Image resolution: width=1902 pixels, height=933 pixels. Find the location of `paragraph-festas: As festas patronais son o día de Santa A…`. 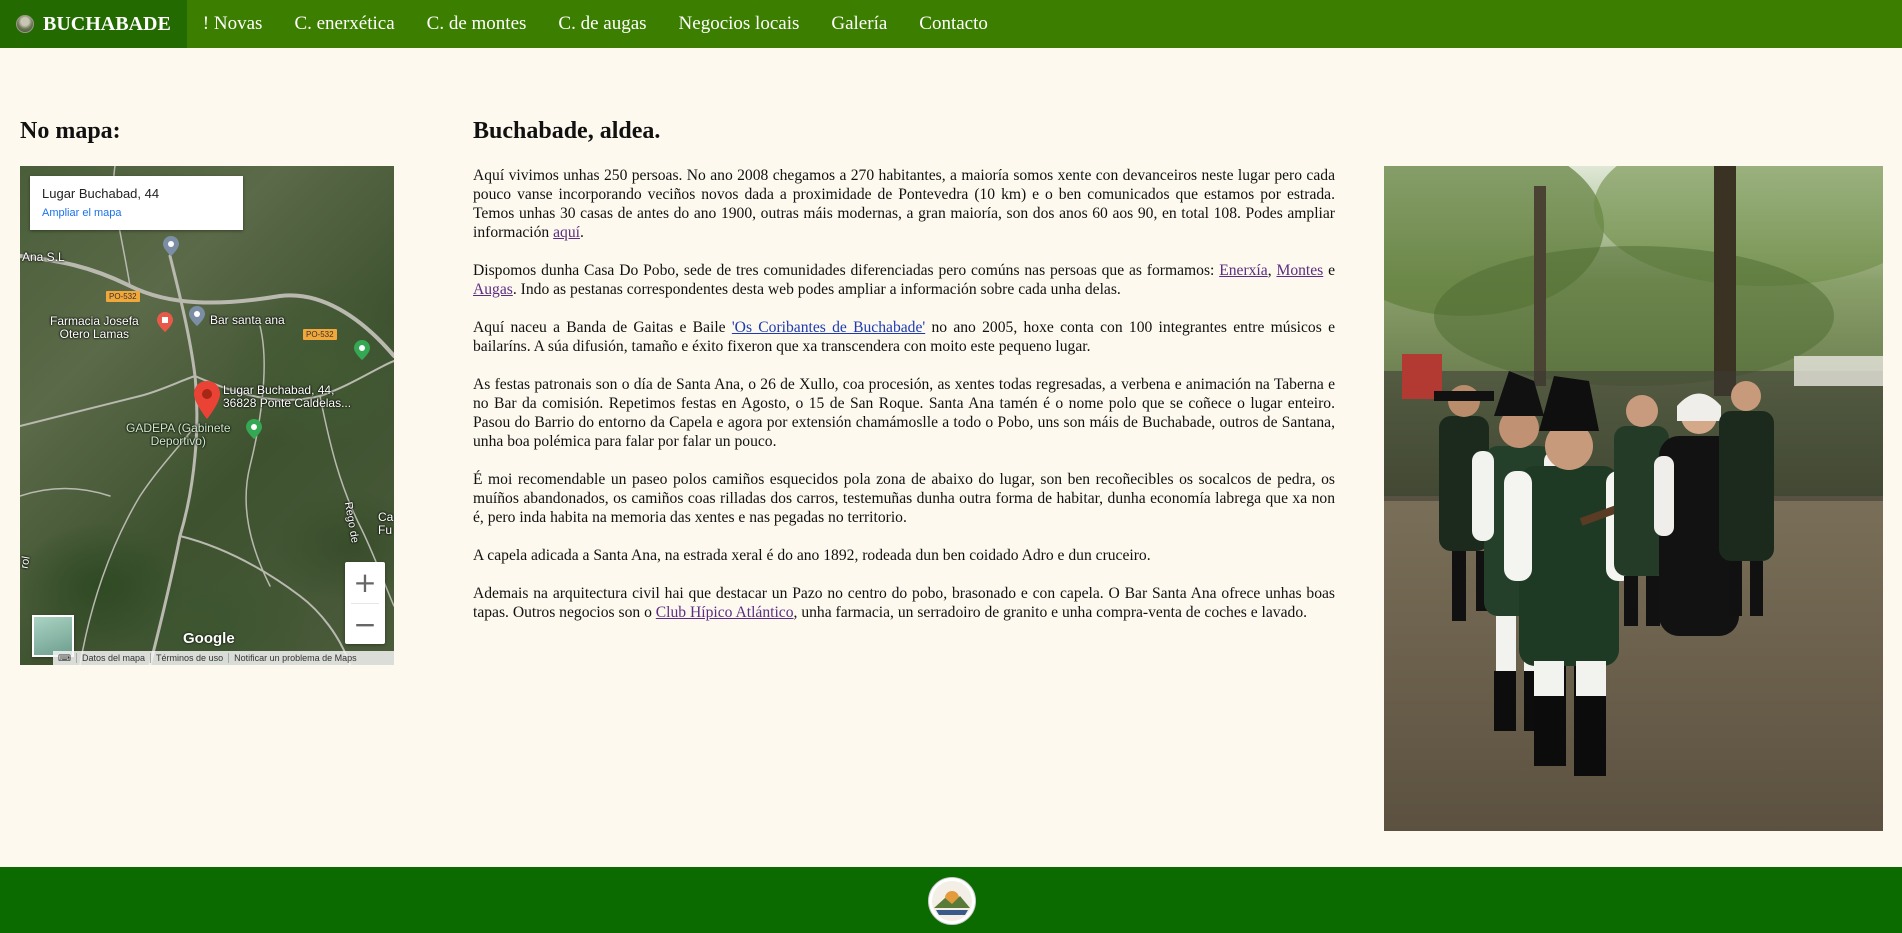

paragraph-festas: As festas patronais son o día de Santa A… is located at coordinates (904, 413).